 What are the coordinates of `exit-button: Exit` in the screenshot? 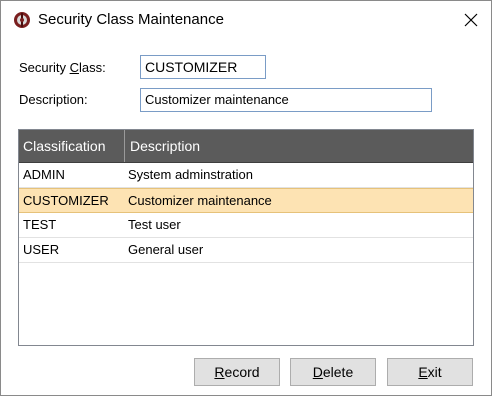 It's located at (430, 372).